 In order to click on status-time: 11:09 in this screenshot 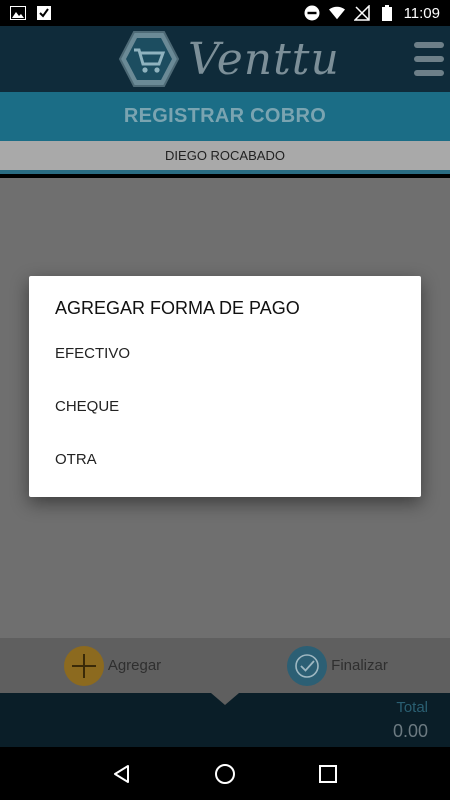, I will do `click(421, 13)`.